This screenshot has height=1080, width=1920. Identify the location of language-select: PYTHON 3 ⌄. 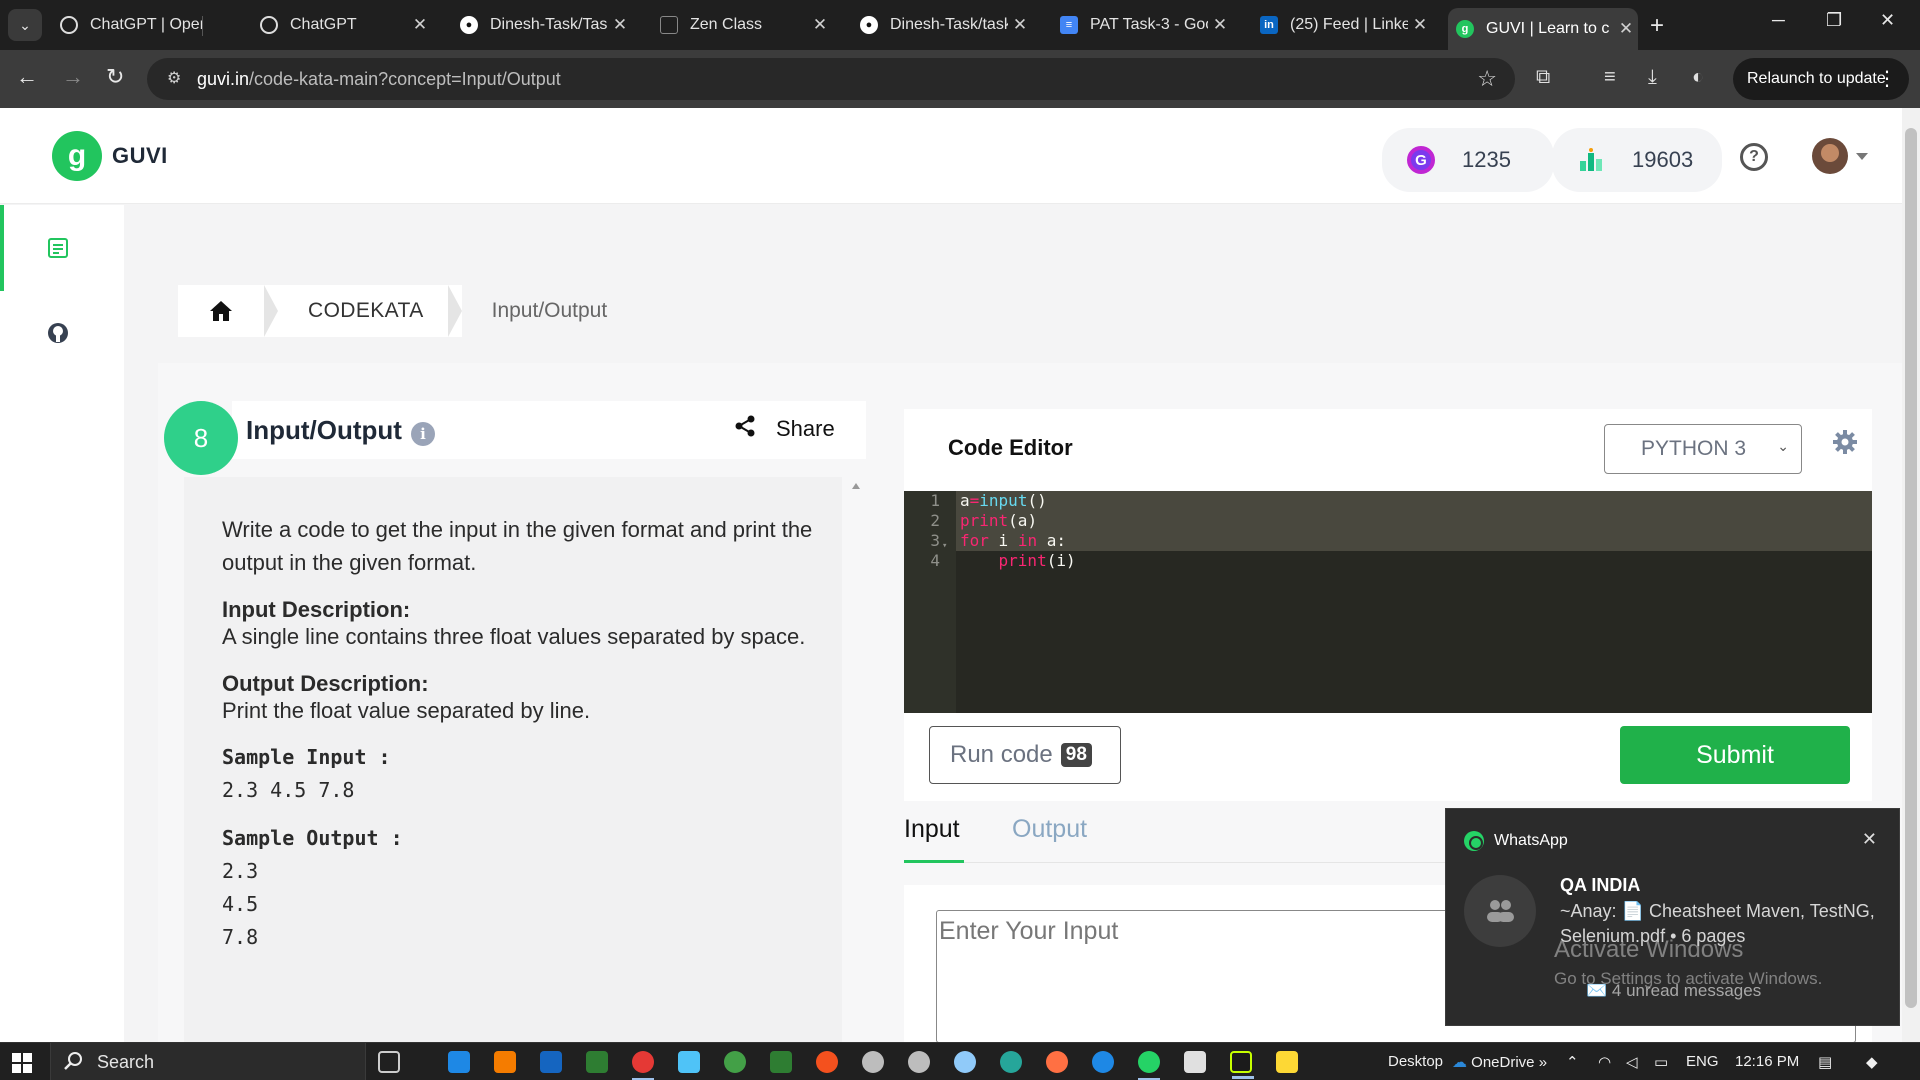
(1703, 449).